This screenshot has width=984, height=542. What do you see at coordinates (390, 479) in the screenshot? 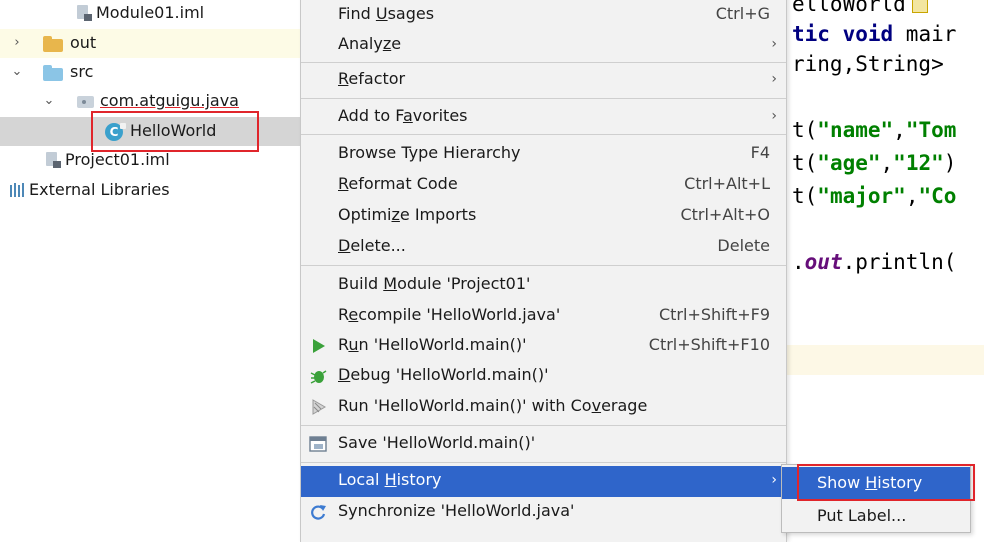
I see `menu-item-label: Local History` at bounding box center [390, 479].